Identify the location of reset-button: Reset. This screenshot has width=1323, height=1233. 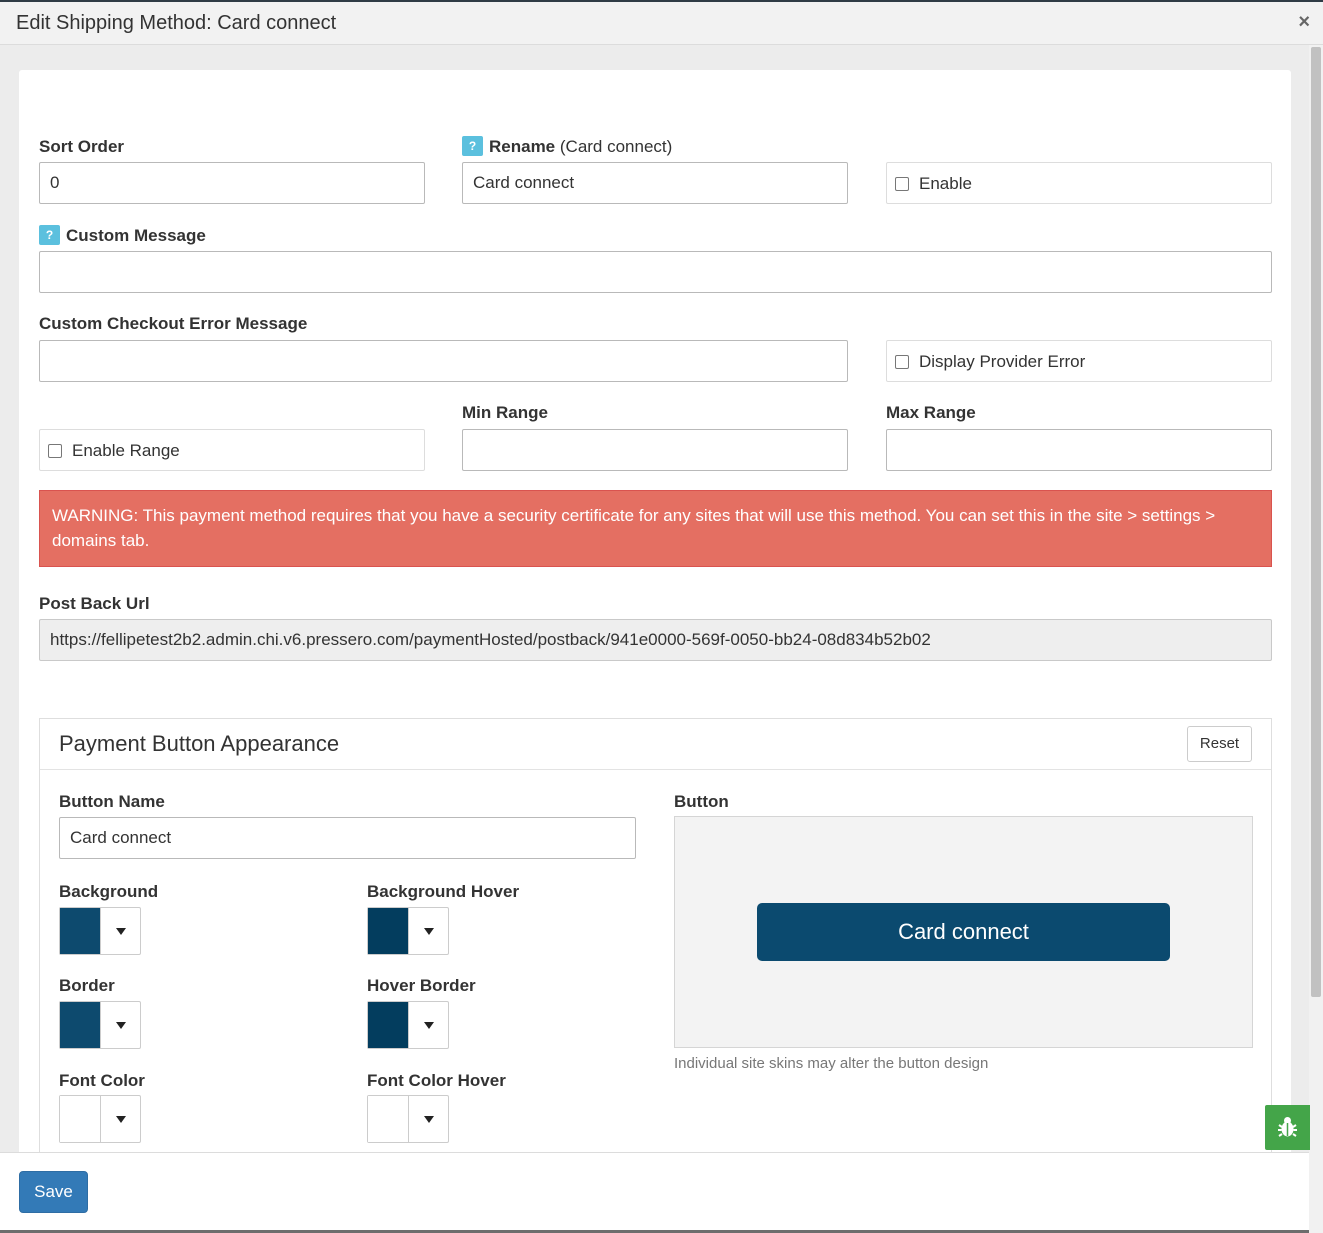
(1219, 744).